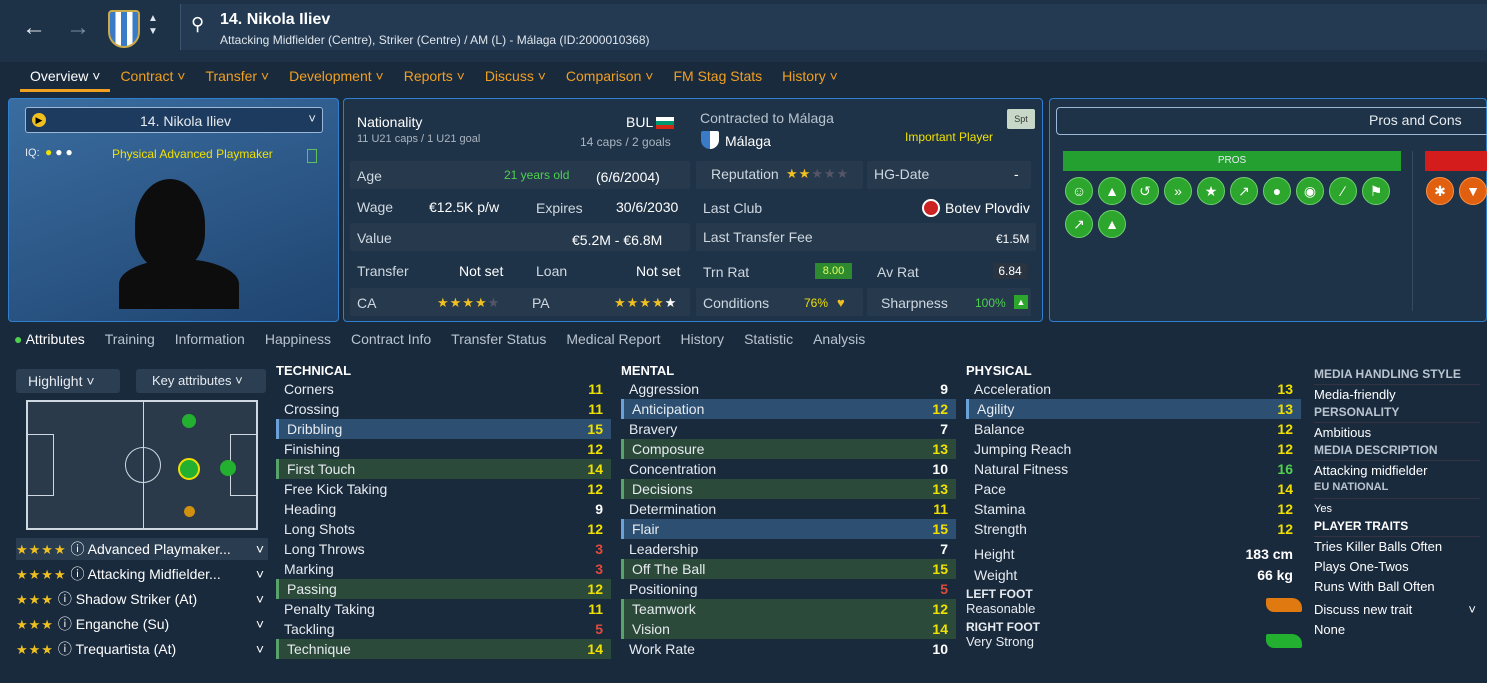 The height and width of the screenshot is (683, 1487). I want to click on attribute-row: Corners 11, so click(443, 389).